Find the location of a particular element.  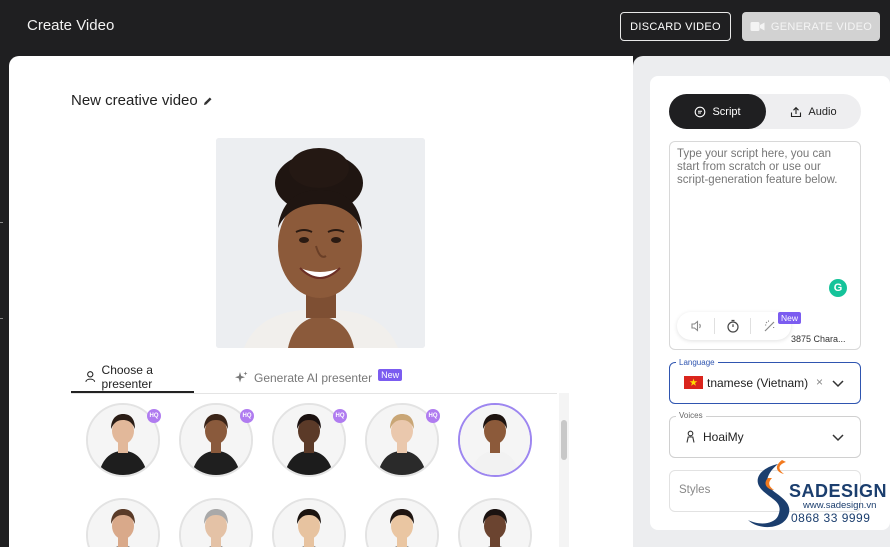

pencil-icon is located at coordinates (208, 101).